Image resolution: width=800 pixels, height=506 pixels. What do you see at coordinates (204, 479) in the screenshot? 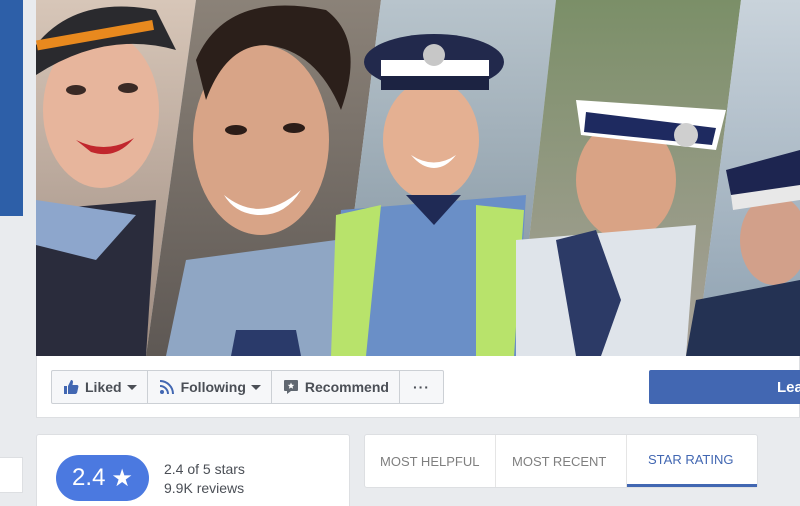
I see `rating-details: 2.4 of 5 stars 9.9K reviews` at bounding box center [204, 479].